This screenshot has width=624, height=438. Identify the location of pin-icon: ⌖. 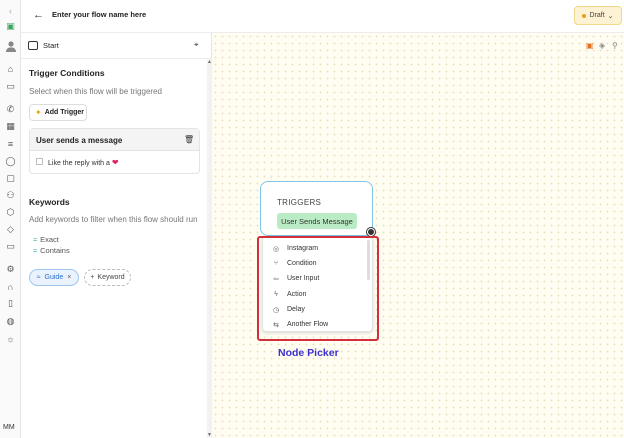
(196, 45).